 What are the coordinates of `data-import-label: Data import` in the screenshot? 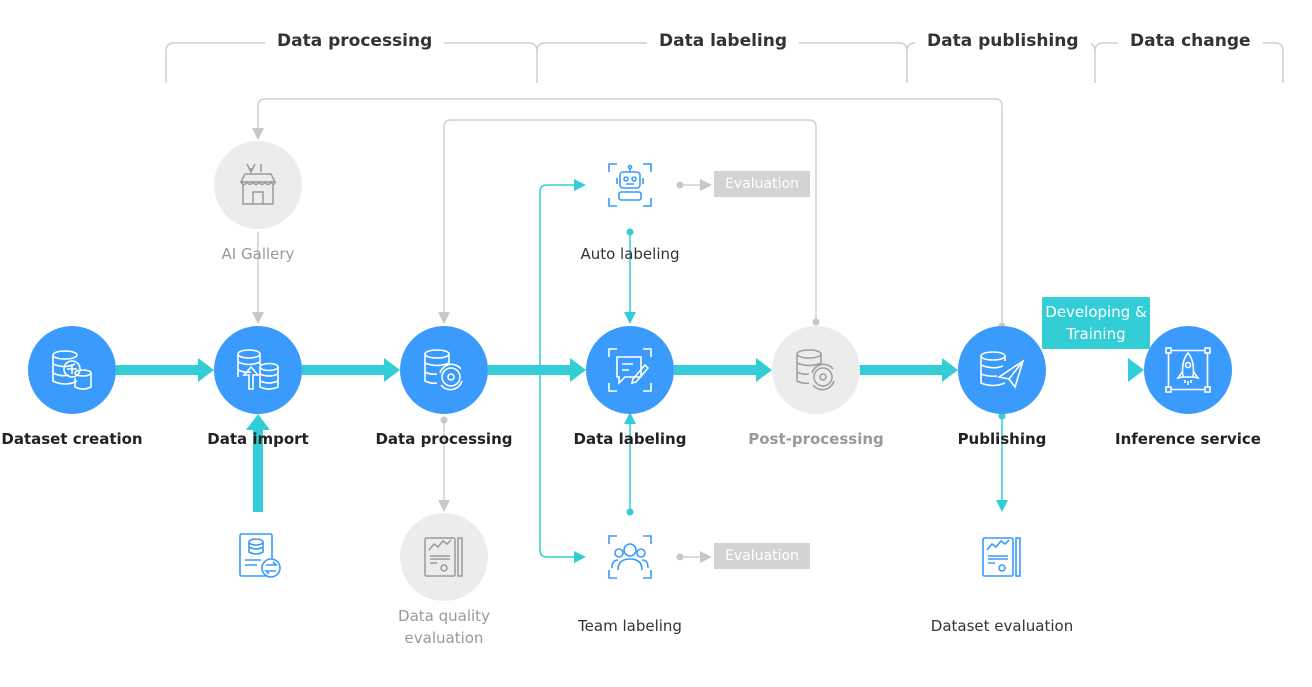 It's located at (258, 439).